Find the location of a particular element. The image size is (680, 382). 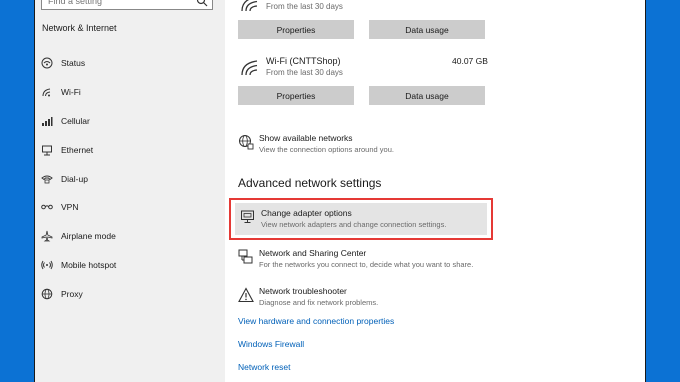

sidebar-item-label: Status is located at coordinates (73, 63).